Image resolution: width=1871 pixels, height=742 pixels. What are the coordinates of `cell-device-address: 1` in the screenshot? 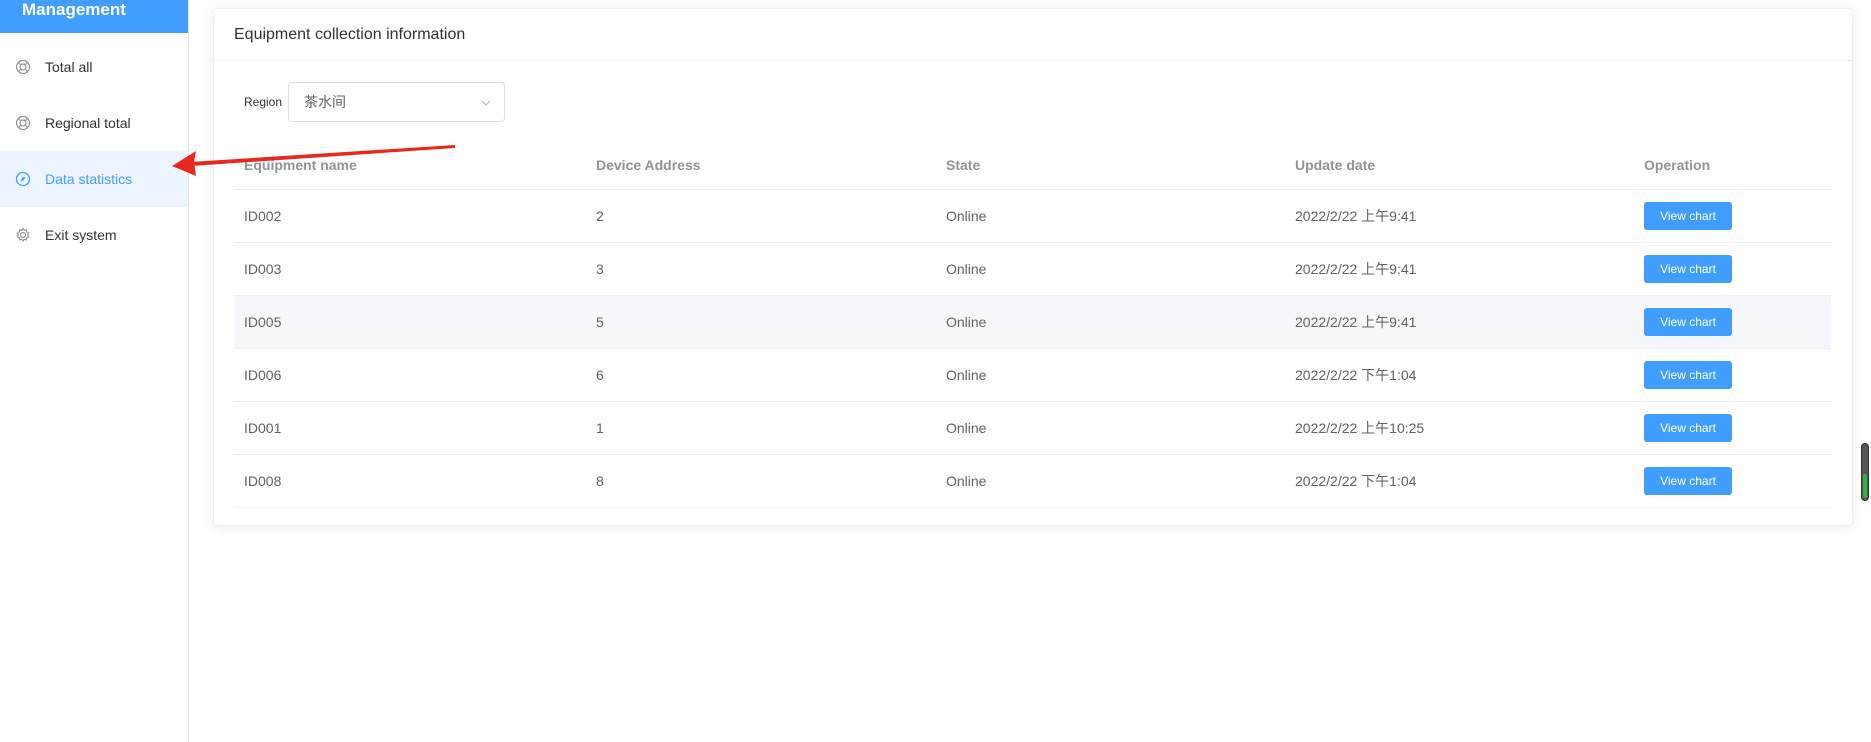 It's located at (761, 428).